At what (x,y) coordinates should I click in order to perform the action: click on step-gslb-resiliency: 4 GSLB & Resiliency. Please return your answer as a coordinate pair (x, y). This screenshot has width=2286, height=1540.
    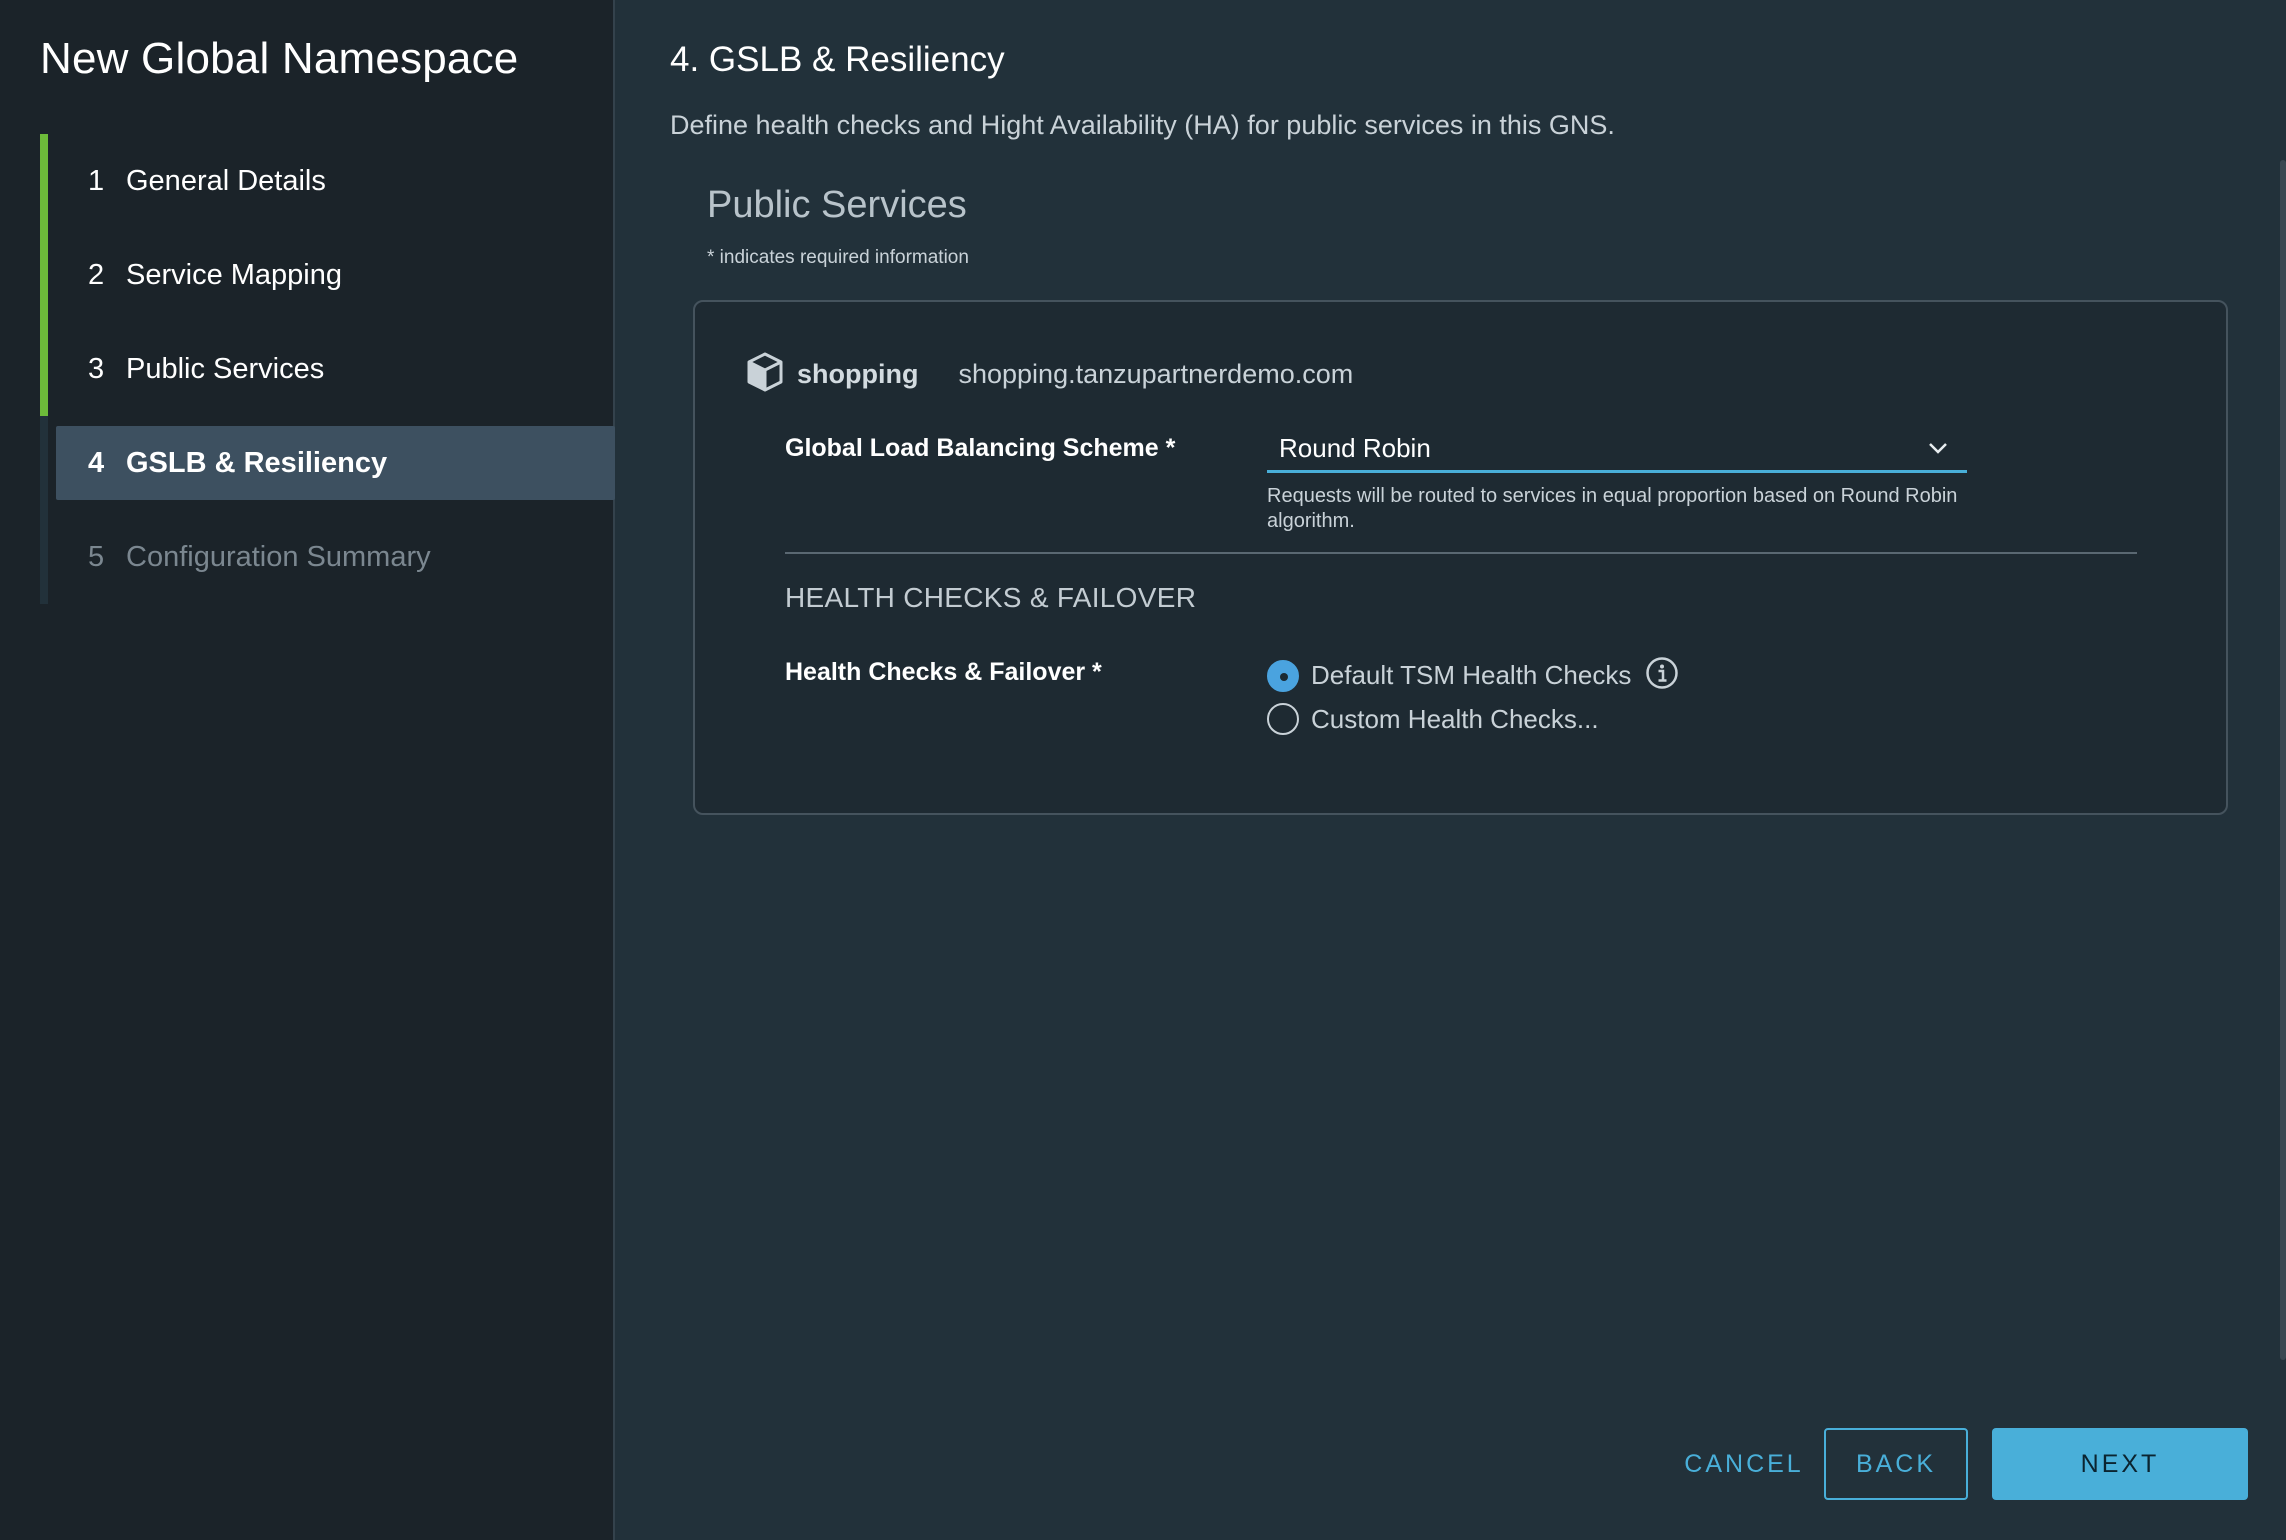
    Looking at the image, I should click on (327, 463).